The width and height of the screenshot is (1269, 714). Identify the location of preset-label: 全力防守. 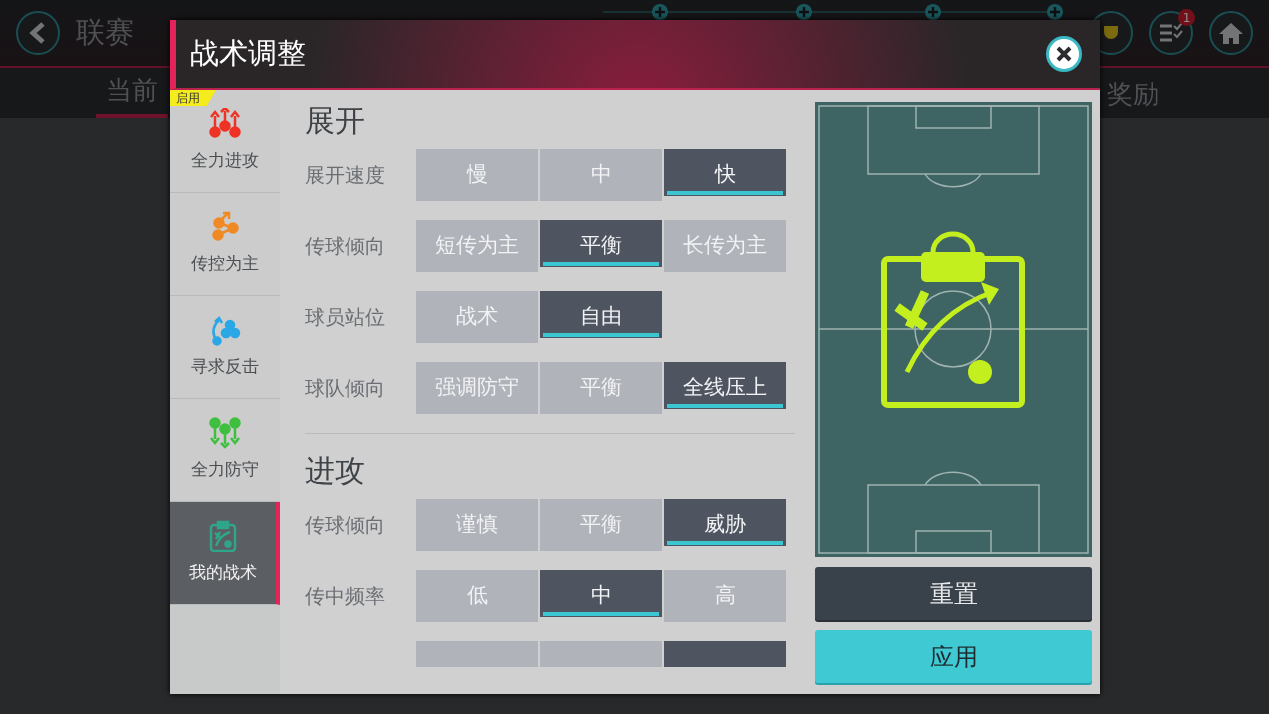
(225, 470).